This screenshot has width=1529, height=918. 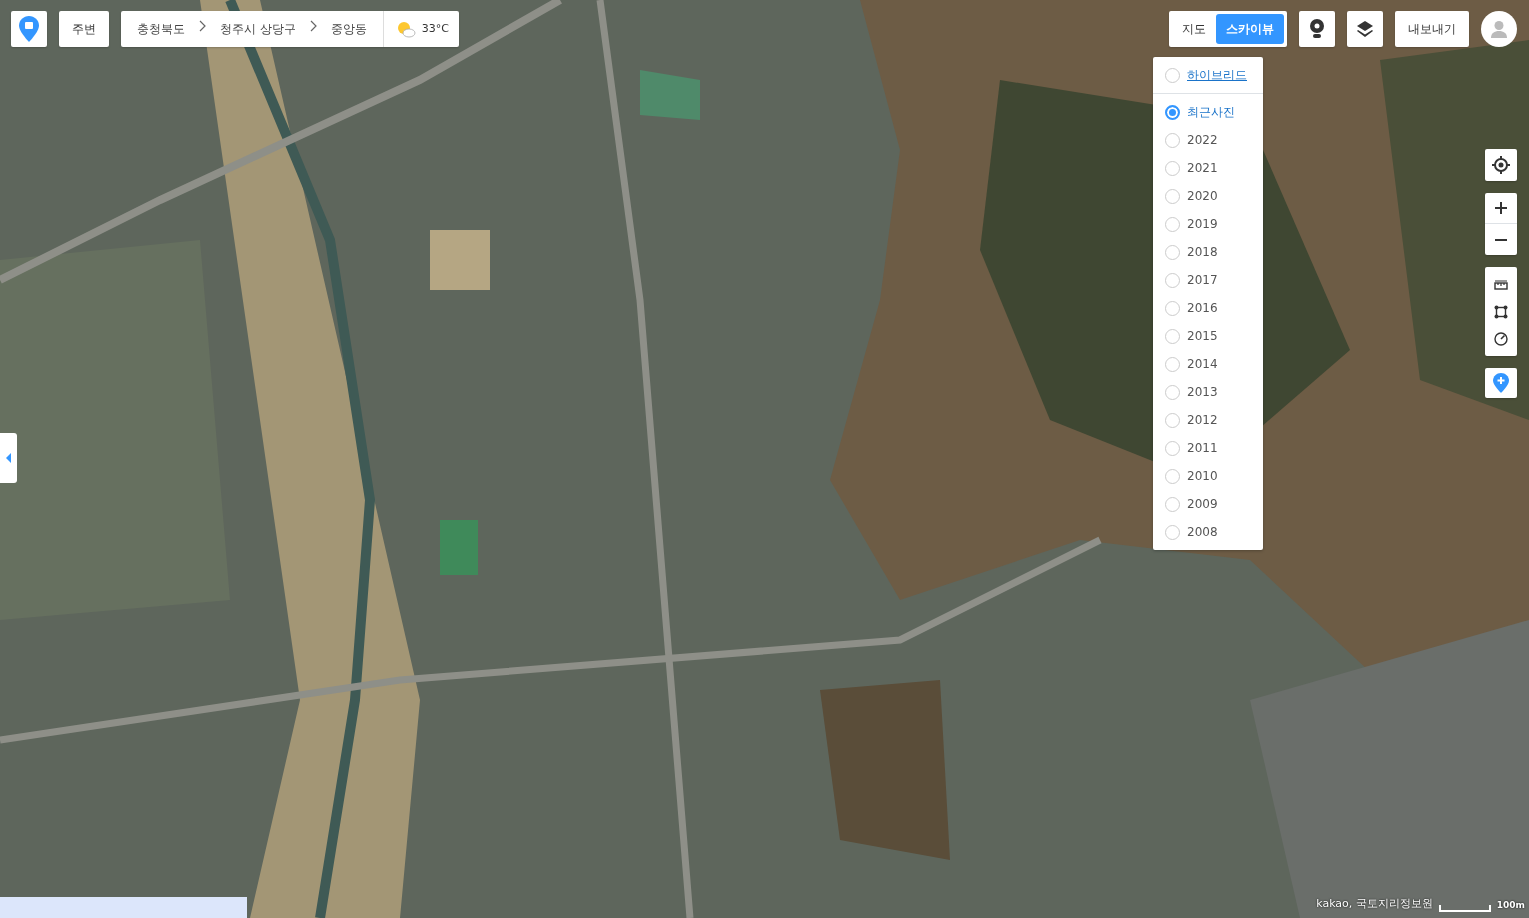 I want to click on year-option: 2019, so click(x=1202, y=224).